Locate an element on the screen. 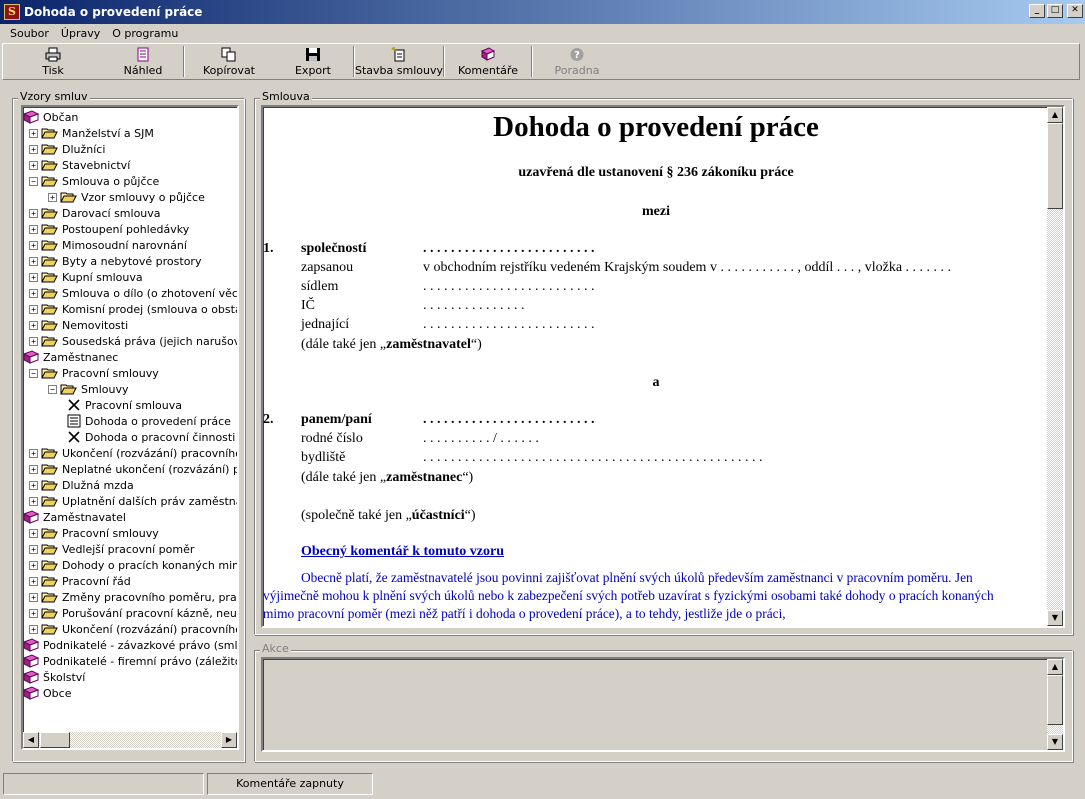 The height and width of the screenshot is (799, 1085). advice-label: Poradna is located at coordinates (577, 70).